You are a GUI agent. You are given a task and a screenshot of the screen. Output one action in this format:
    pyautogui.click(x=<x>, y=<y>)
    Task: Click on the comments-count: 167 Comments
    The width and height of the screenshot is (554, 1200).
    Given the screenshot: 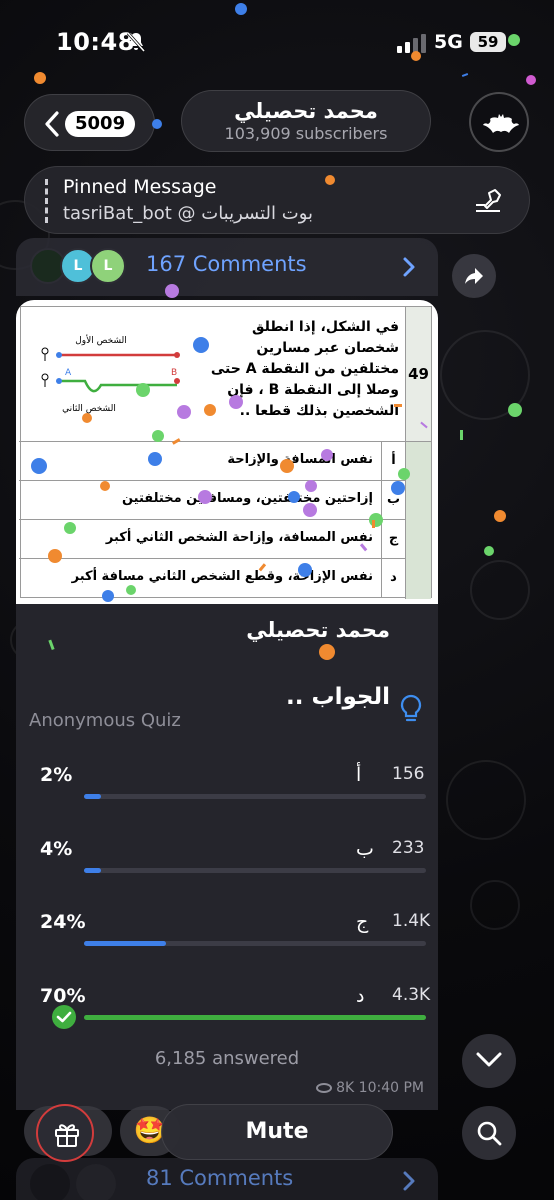 What is the action you would take?
    pyautogui.click(x=226, y=264)
    